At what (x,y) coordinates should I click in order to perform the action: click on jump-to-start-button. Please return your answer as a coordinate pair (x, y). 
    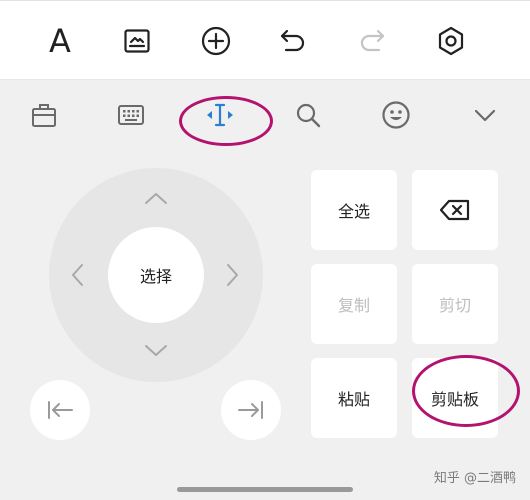
    Looking at the image, I should click on (60, 410).